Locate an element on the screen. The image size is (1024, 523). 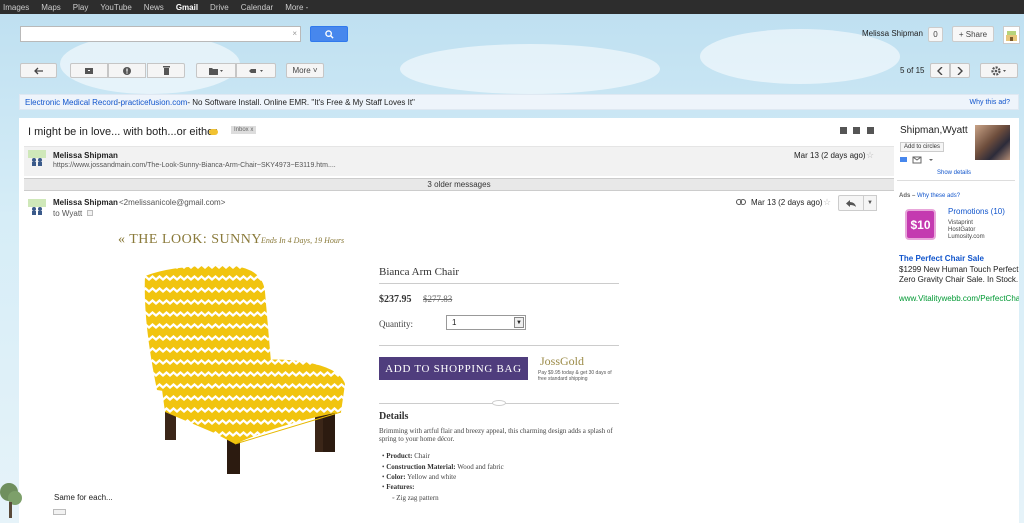
add-to-circles-button: Add to circles is located at coordinates (922, 147).